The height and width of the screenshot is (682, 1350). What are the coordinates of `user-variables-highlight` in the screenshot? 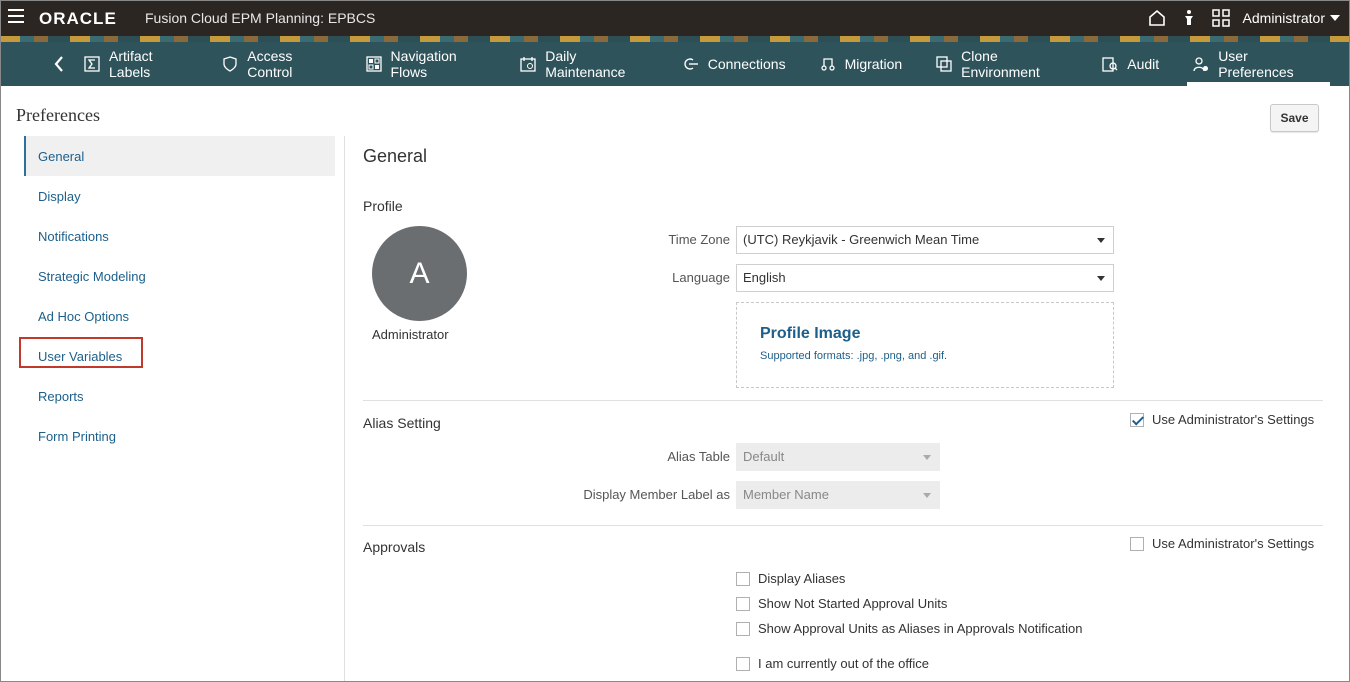 It's located at (81, 352).